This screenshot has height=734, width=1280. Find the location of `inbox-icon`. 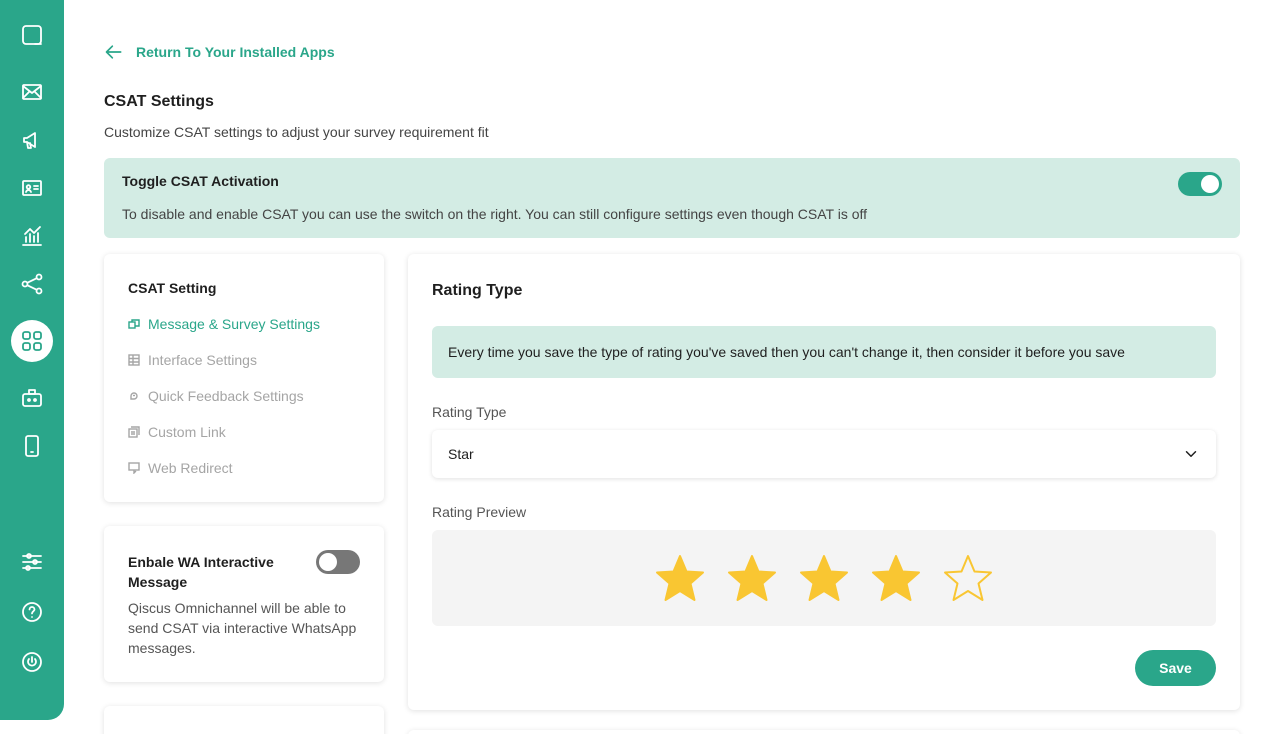

inbox-icon is located at coordinates (32, 92).